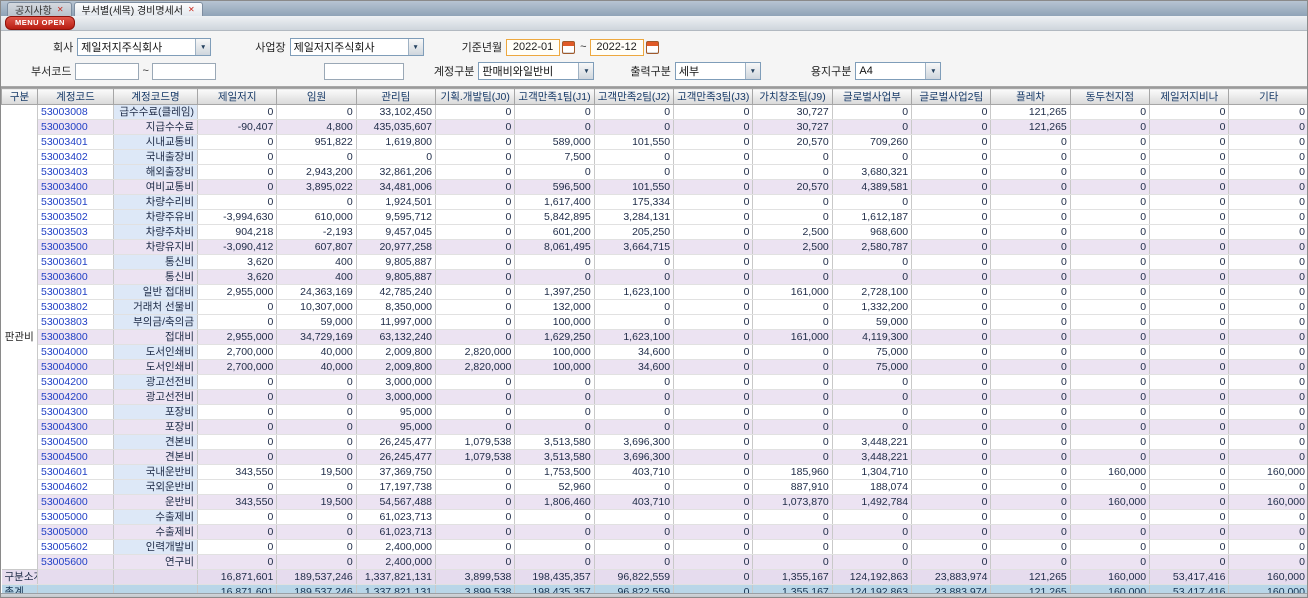 The height and width of the screenshot is (598, 1308). I want to click on grid-cell: 2,728,100, so click(872, 292).